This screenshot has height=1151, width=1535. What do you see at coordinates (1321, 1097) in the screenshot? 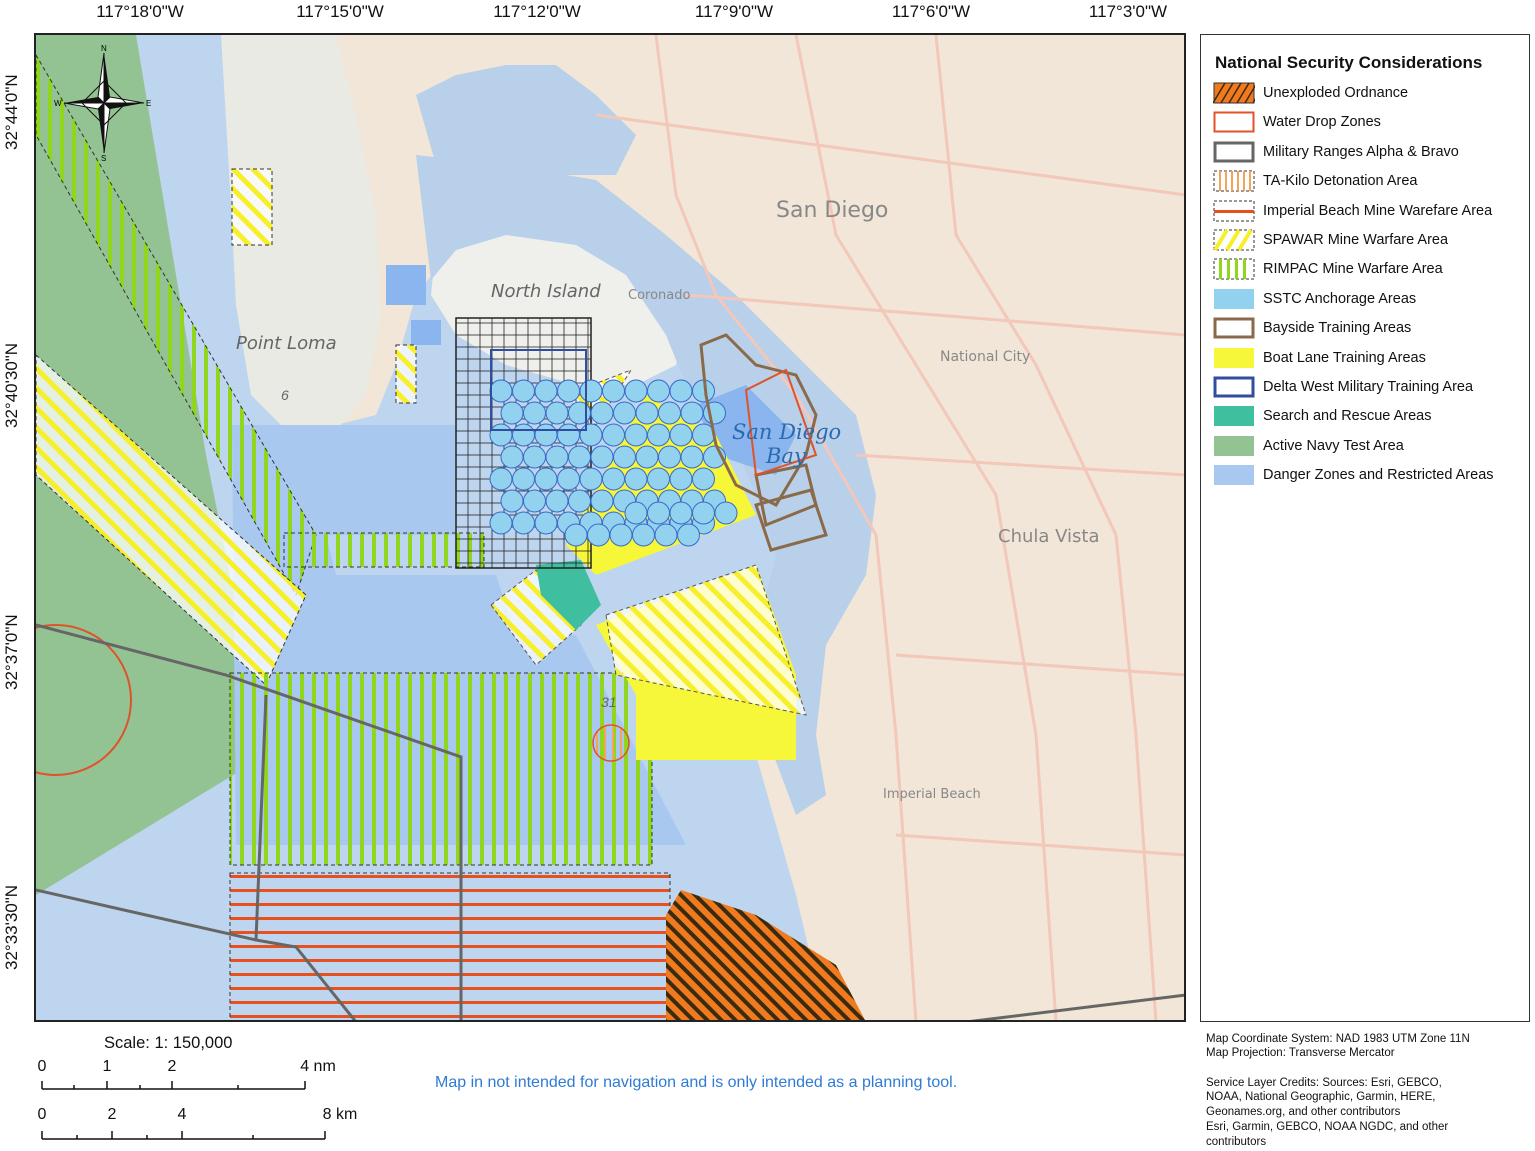
I see `credits-text: NOAA, National Geographic, Garmin, HERE,` at bounding box center [1321, 1097].